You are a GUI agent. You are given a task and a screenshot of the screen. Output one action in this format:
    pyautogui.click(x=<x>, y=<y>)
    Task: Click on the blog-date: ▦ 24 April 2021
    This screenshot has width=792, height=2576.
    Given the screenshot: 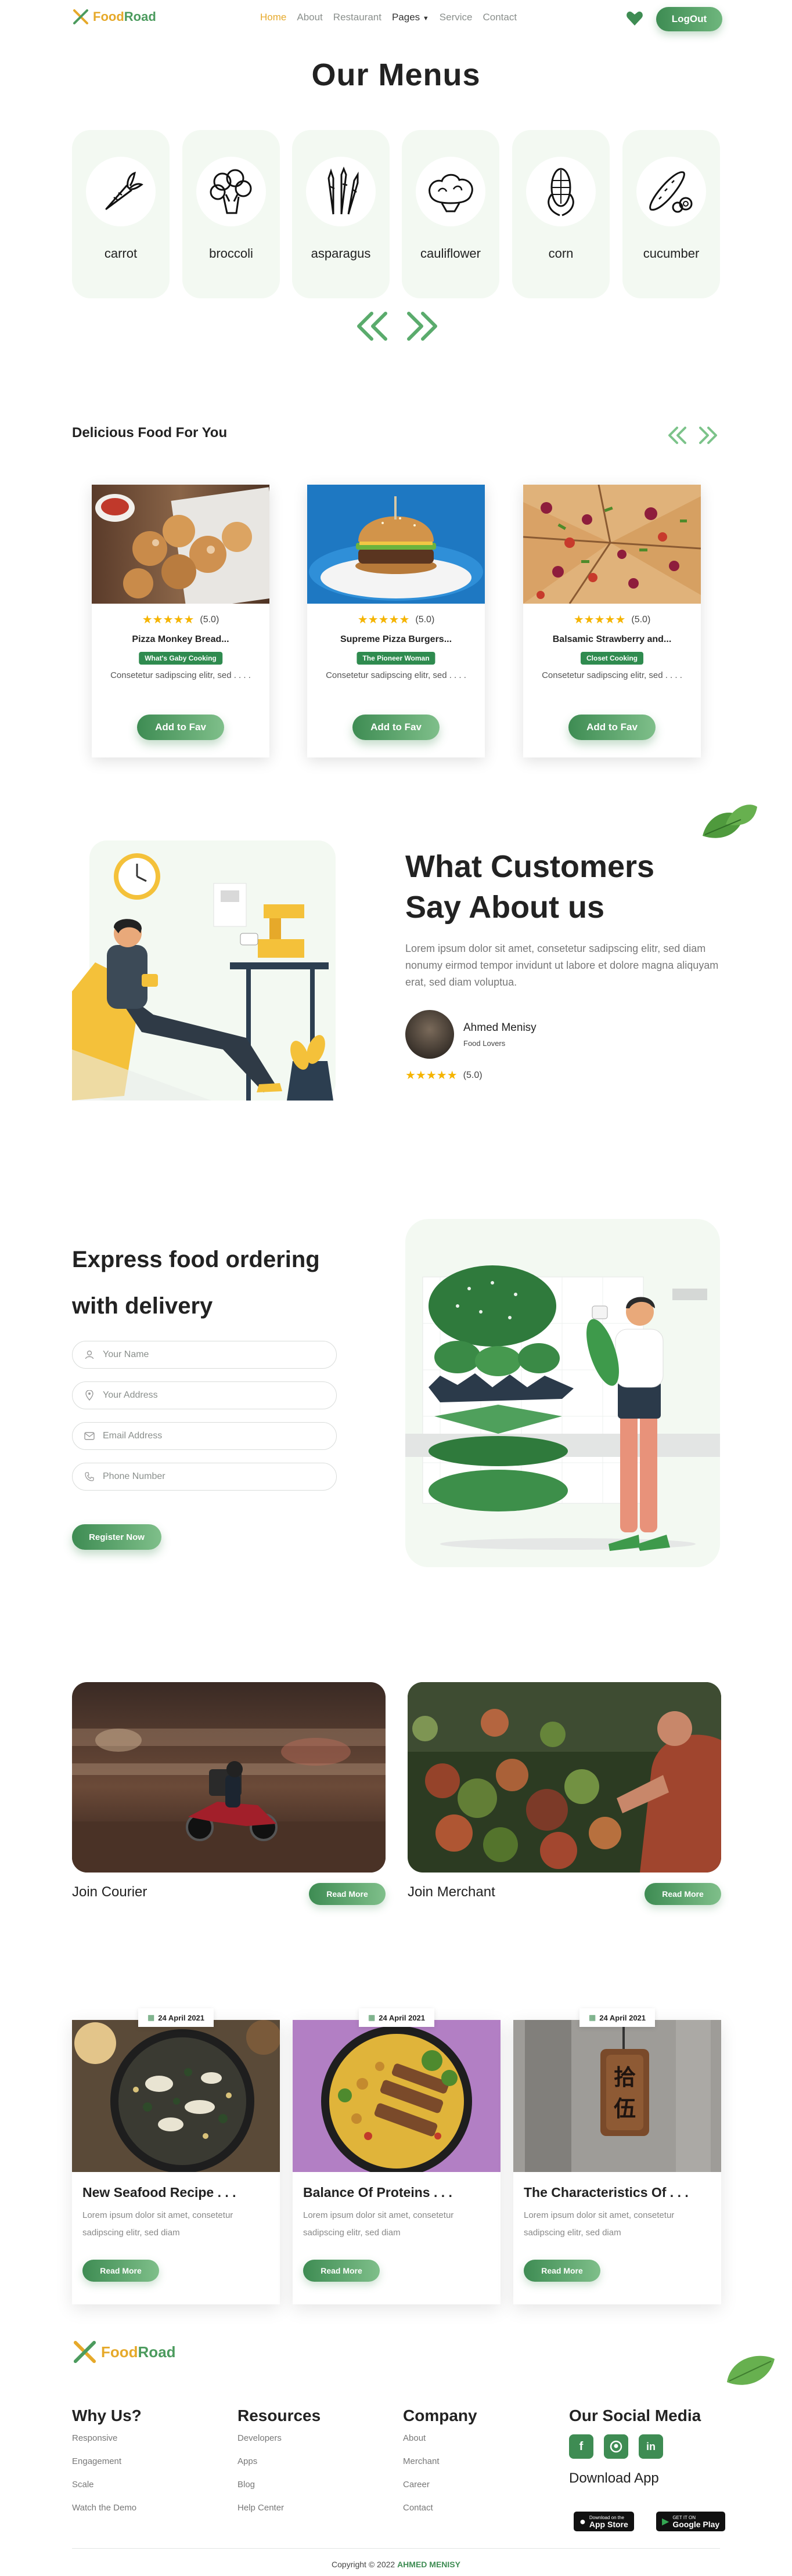 What is the action you would take?
    pyautogui.click(x=397, y=2018)
    